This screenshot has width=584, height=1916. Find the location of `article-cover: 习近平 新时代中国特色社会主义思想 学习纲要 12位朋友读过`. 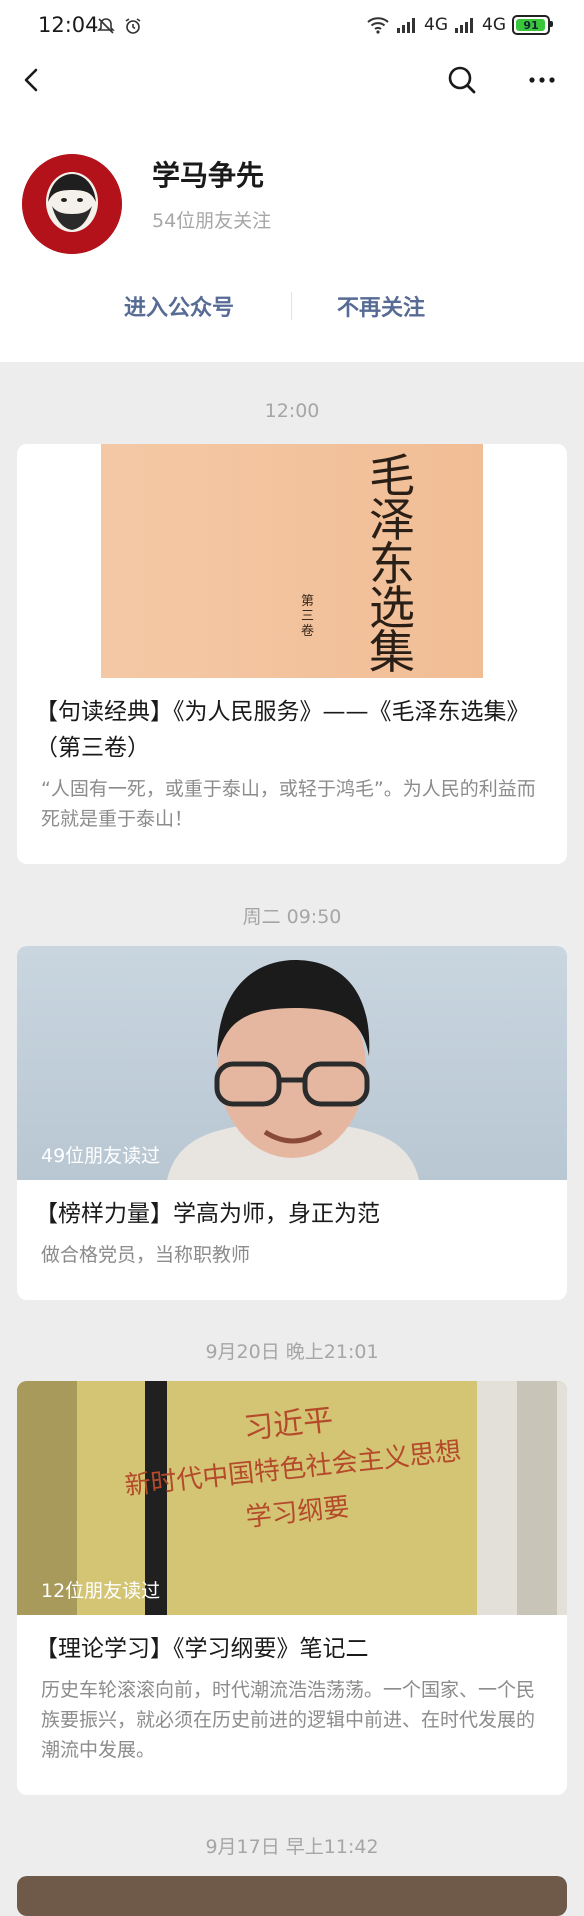

article-cover: 习近平 新时代中国特色社会主义思想 学习纲要 12位朋友读过 is located at coordinates (292, 1498).